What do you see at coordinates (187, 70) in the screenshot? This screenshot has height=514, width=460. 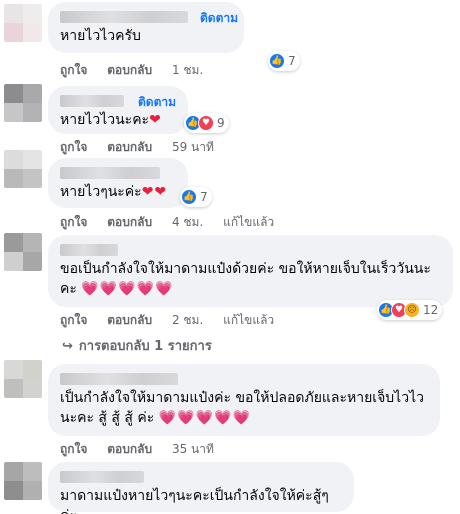 I see `timestamp: 1 ชม.` at bounding box center [187, 70].